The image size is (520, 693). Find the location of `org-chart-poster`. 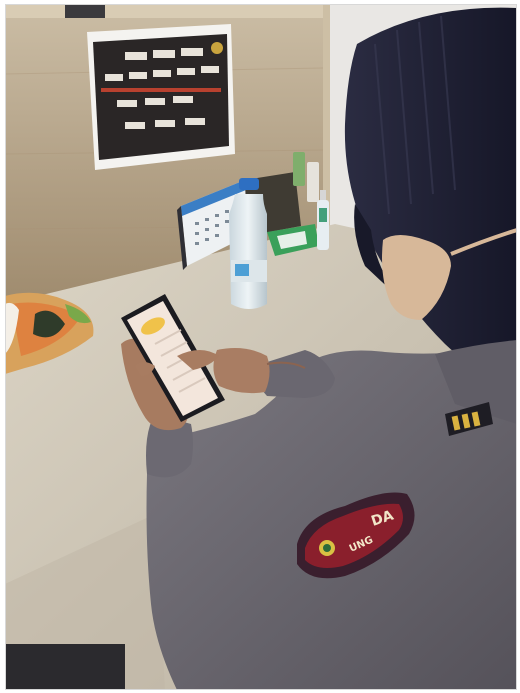

org-chart-poster is located at coordinates (161, 97).